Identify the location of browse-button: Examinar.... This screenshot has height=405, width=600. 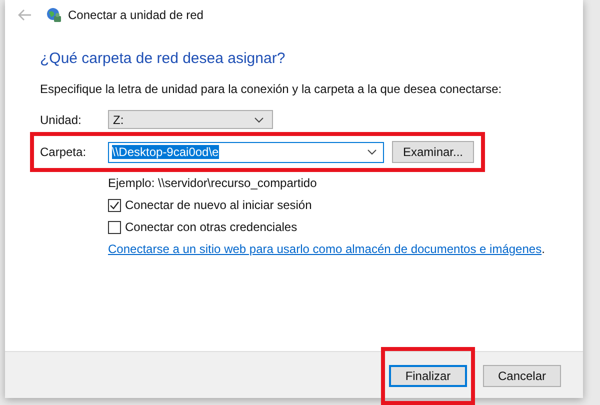
(433, 152).